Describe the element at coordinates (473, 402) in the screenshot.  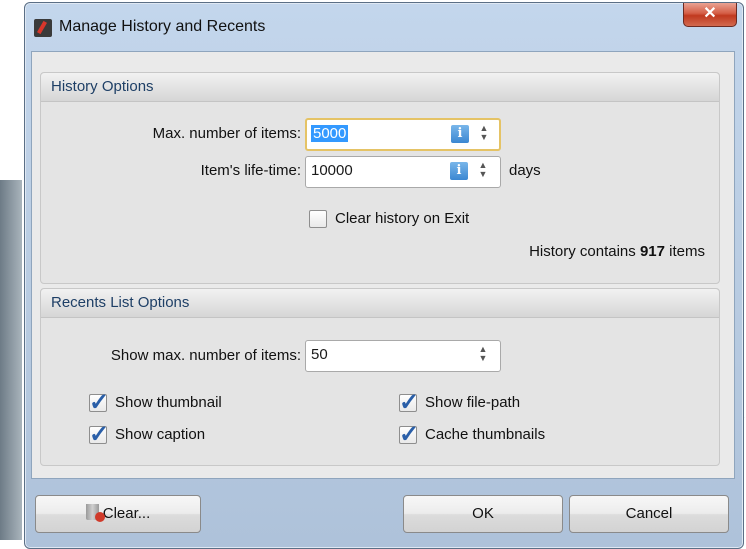
I see `show-file-path-label: Show file-path` at that location.